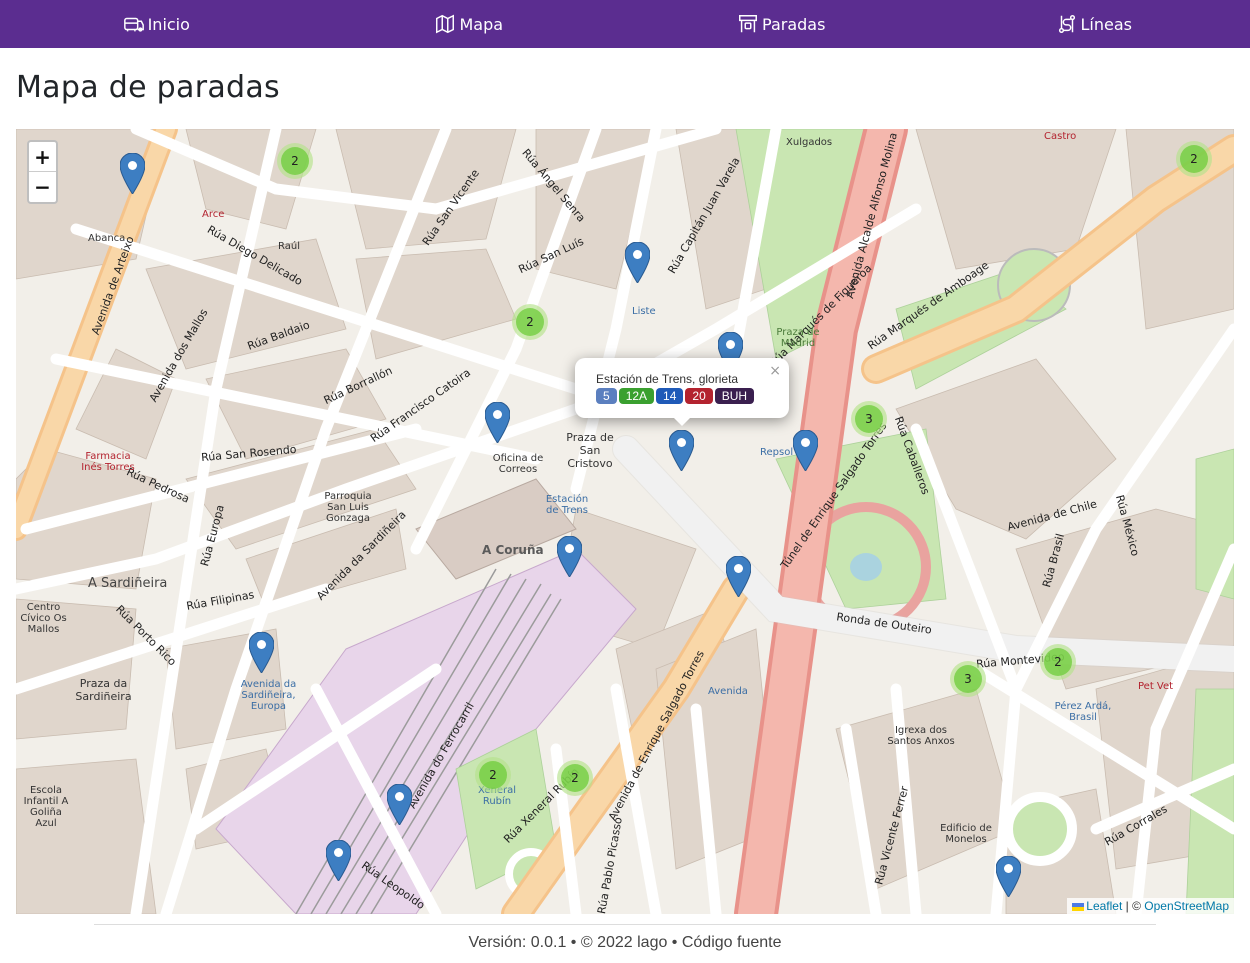 The height and width of the screenshot is (963, 1250). Describe the element at coordinates (1104, 906) in the screenshot. I see `leaflet-link: Leaflet` at that location.